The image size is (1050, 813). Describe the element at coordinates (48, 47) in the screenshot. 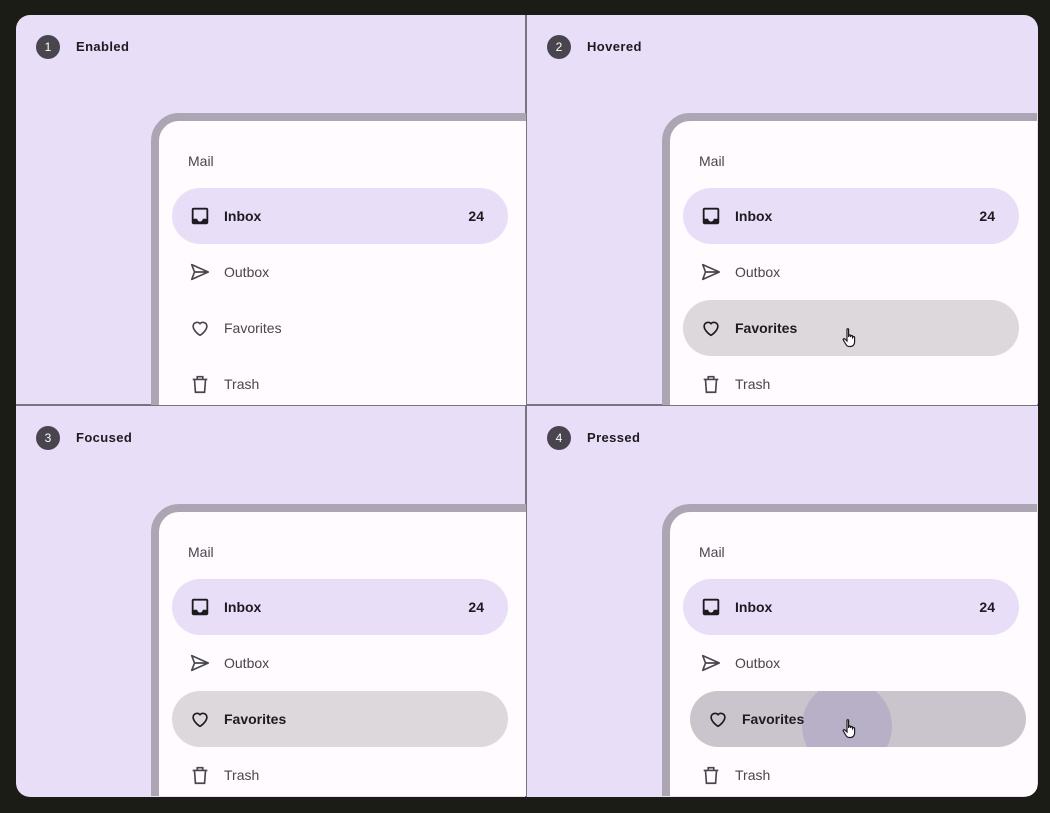

I see `step-badge: 1` at that location.